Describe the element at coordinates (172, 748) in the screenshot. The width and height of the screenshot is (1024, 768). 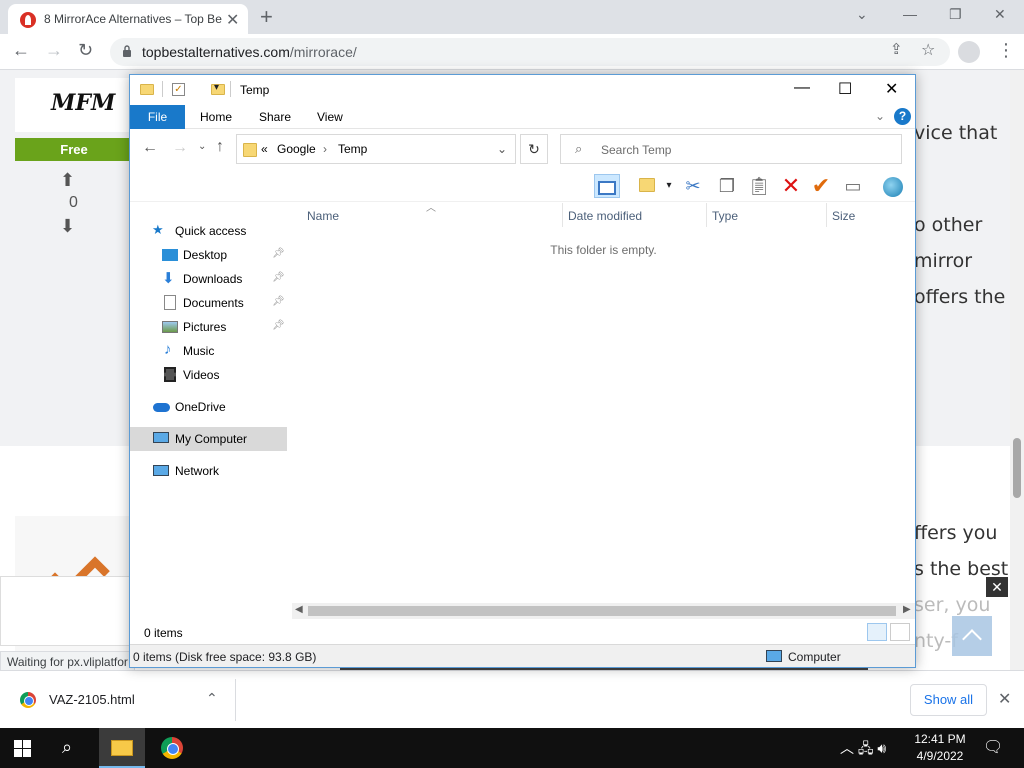
I see `taskbar-chrome-icon` at that location.